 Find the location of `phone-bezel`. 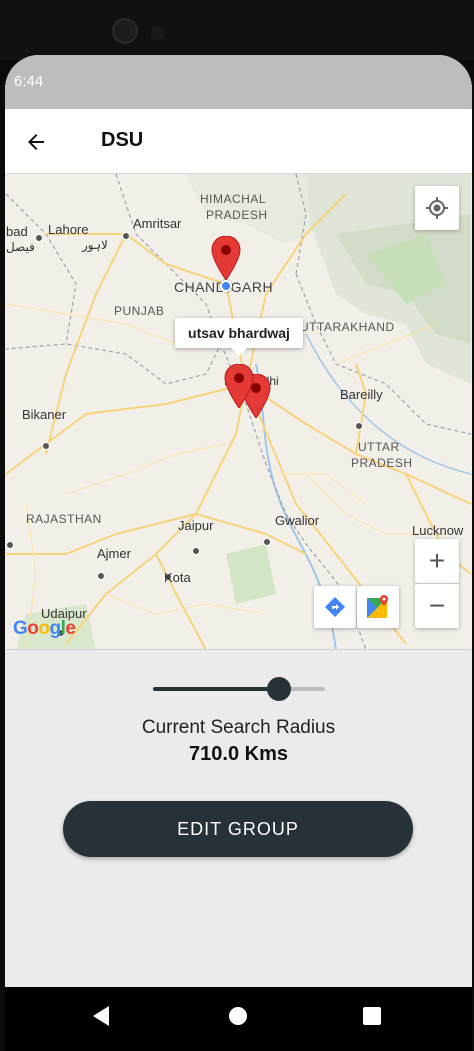

phone-bezel is located at coordinates (237, 30).